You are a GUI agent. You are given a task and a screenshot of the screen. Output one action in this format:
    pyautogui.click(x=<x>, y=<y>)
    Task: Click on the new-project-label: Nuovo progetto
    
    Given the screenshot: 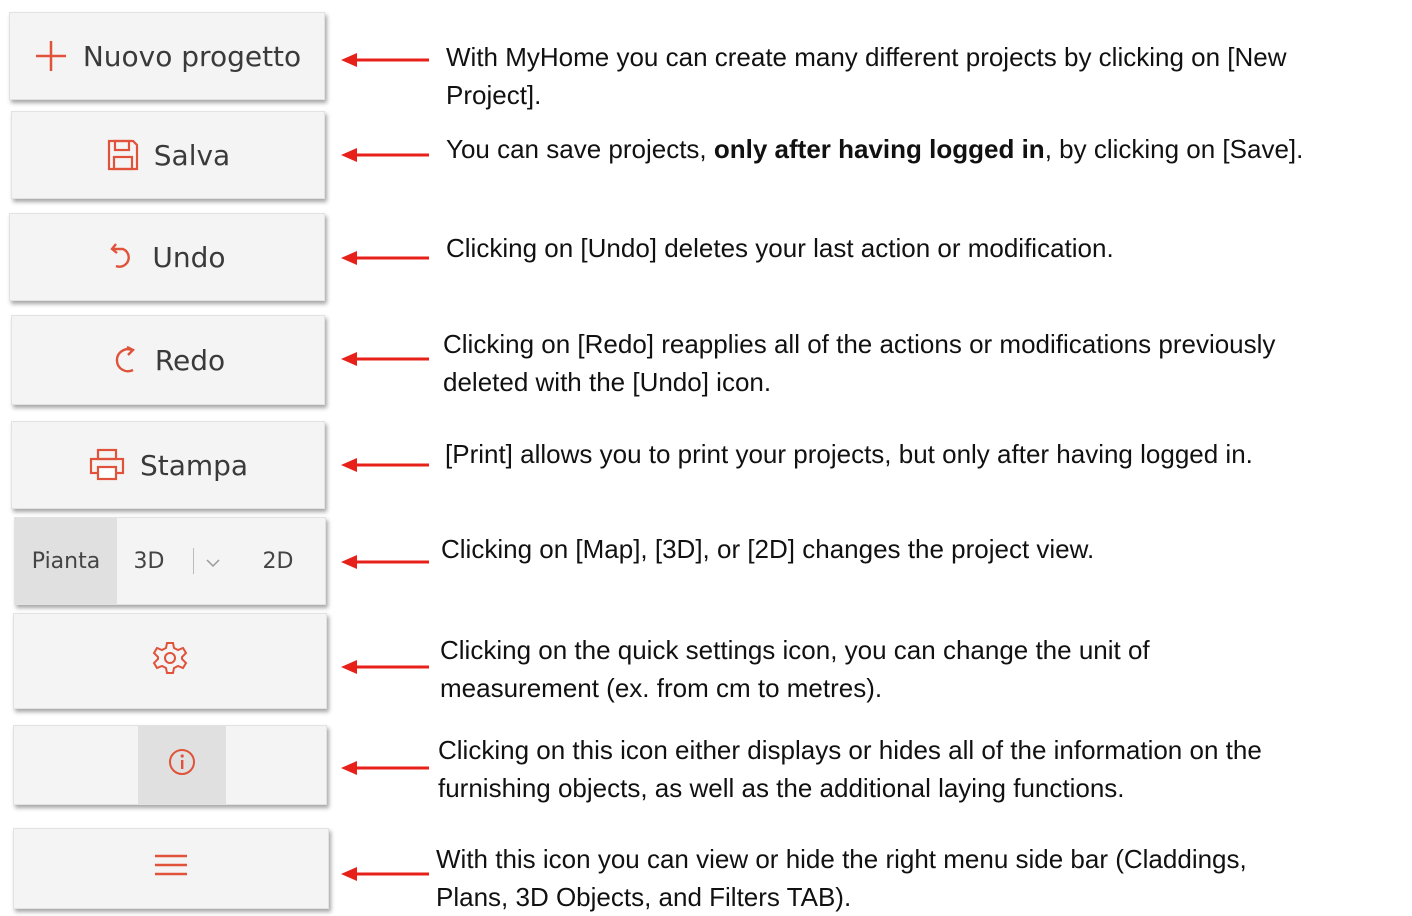 What is the action you would take?
    pyautogui.click(x=192, y=56)
    